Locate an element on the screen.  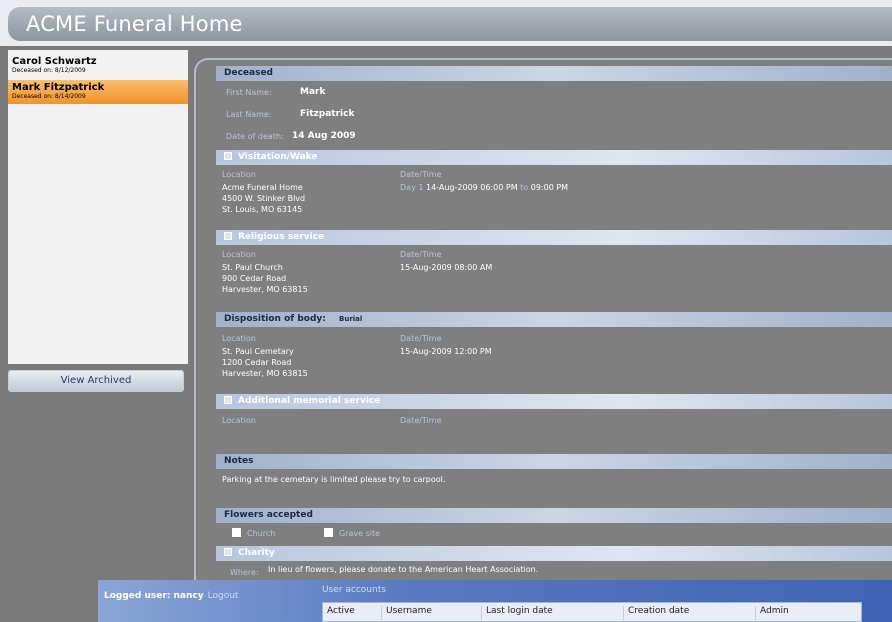
disposition-datetime: 15-Aug-2009 12:00 PM is located at coordinates (446, 351).